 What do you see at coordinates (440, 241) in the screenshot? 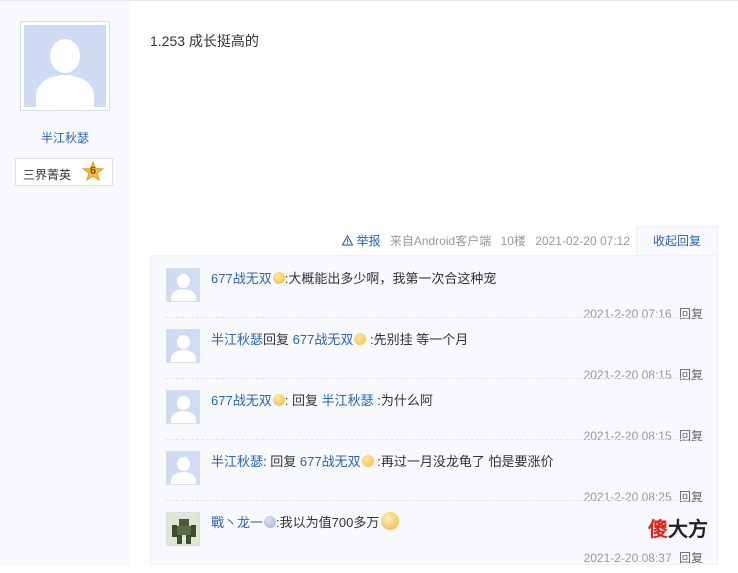
I see `client-source: 来自Android客户端` at bounding box center [440, 241].